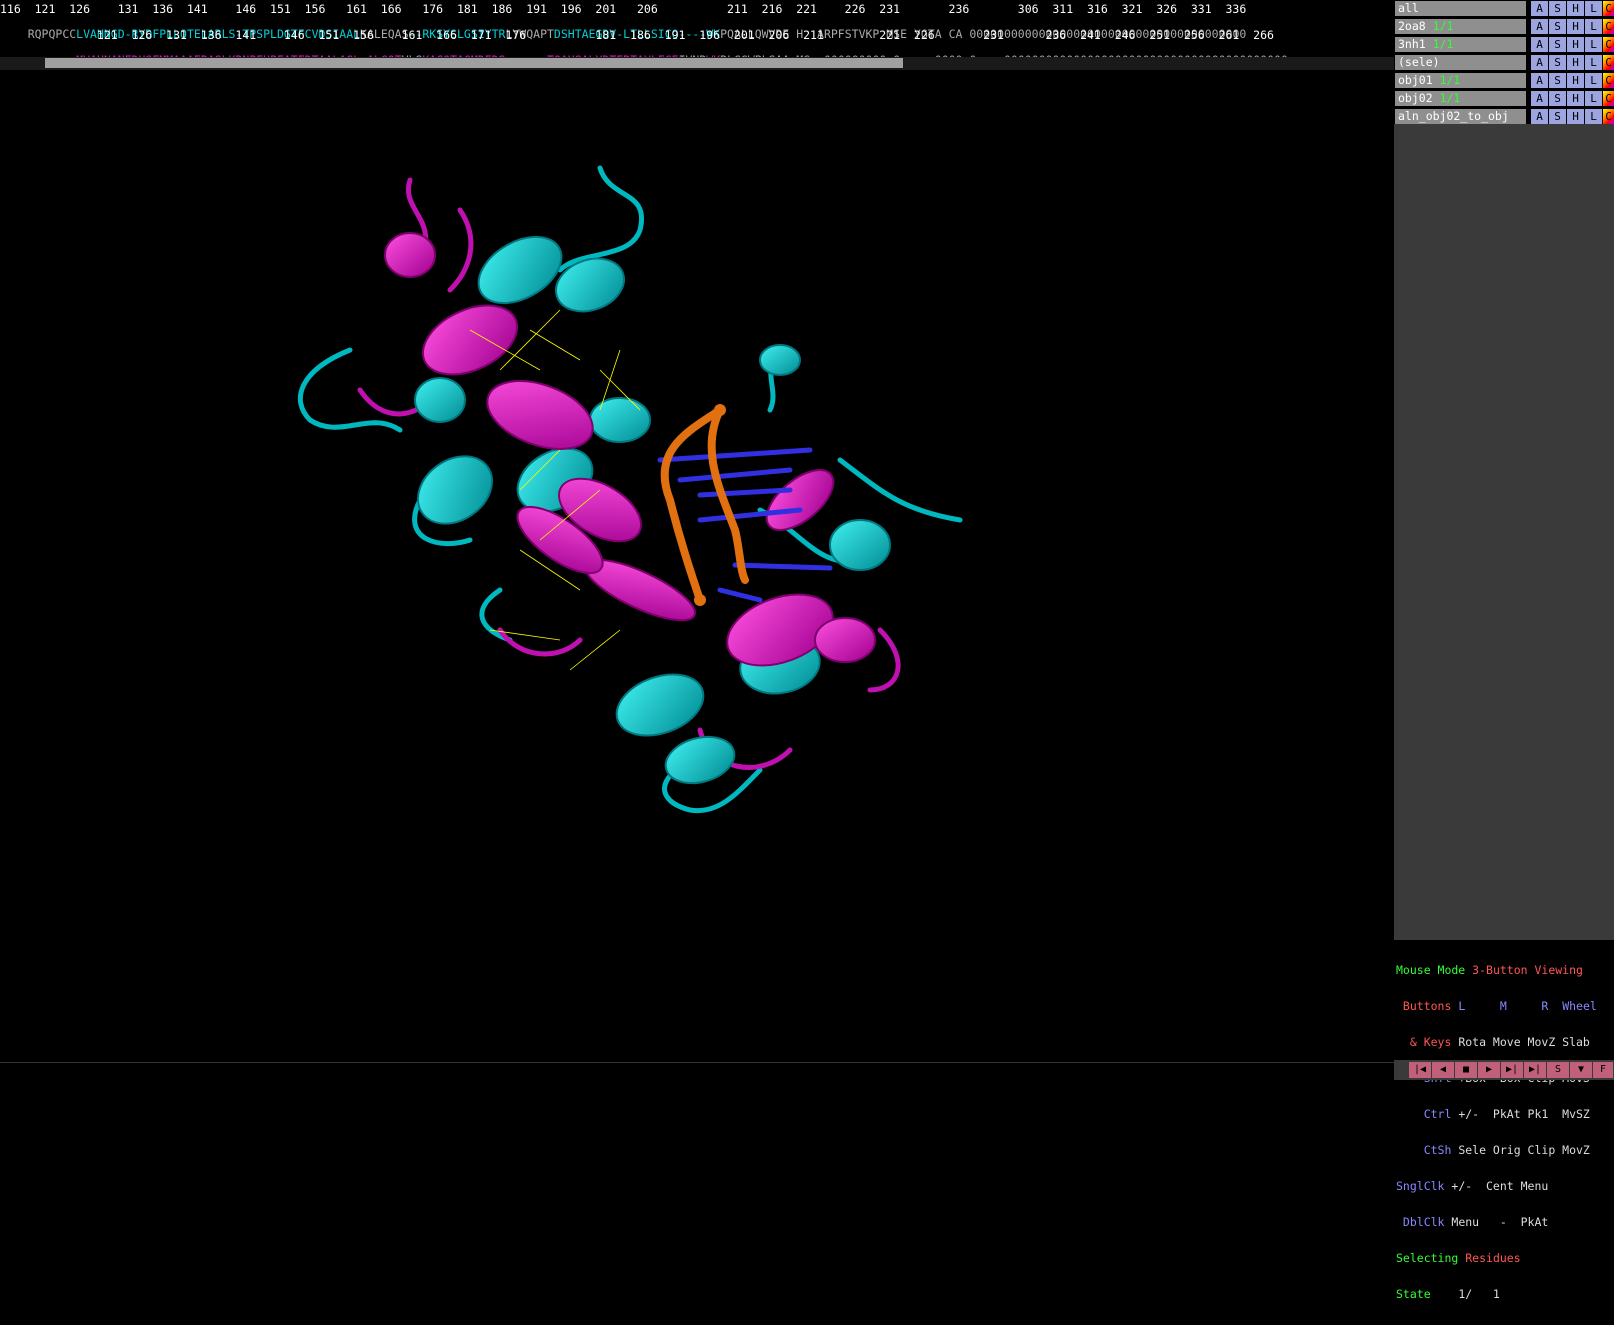 Image resolution: width=1614 pixels, height=1325 pixels. Describe the element at coordinates (1489, 1070) in the screenshot. I see `play-button: ▶` at that location.